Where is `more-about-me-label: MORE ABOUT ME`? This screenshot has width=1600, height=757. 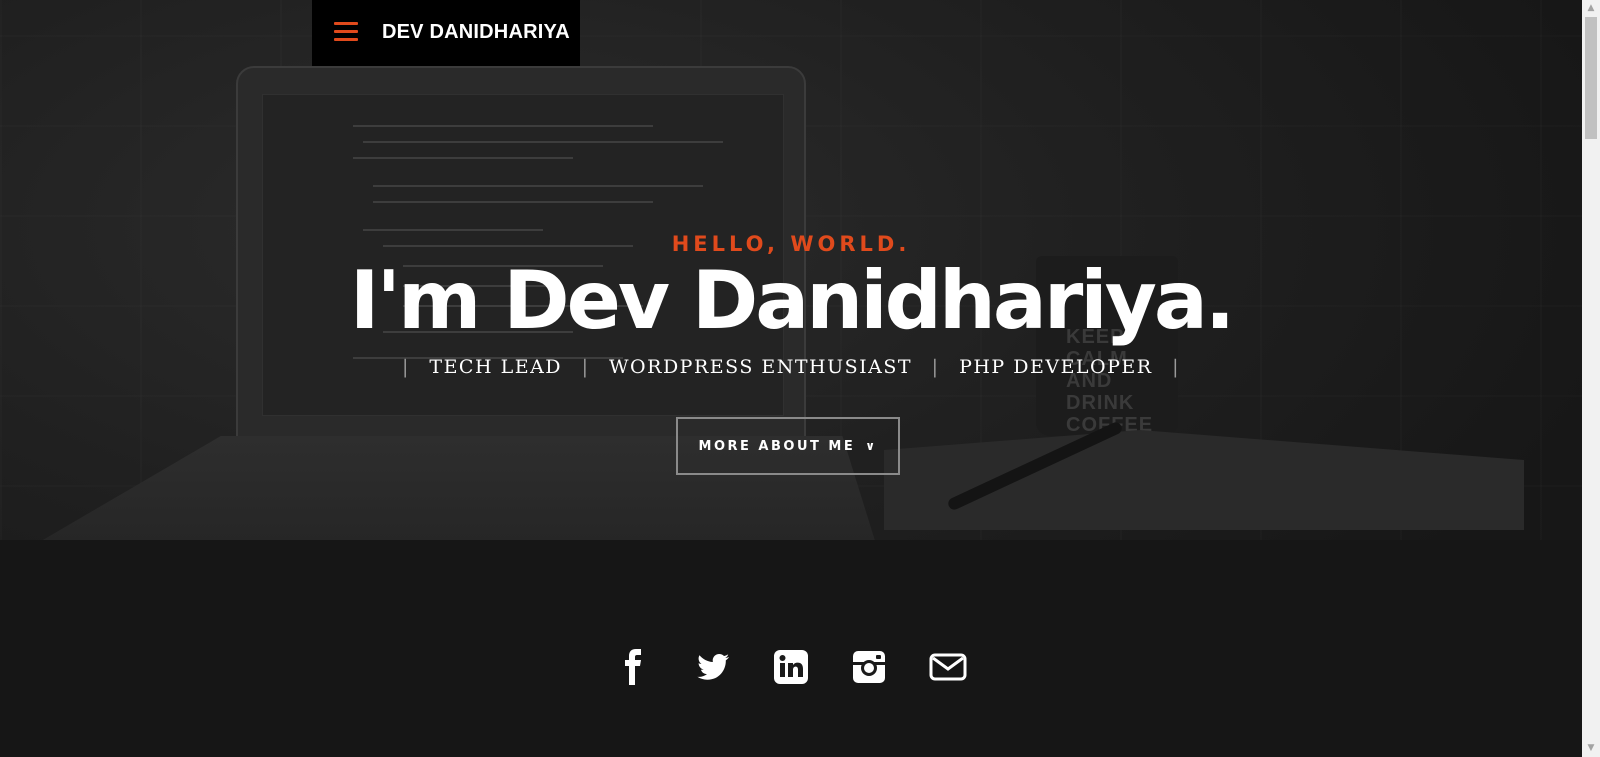 more-about-me-label: MORE ABOUT ME is located at coordinates (777, 446).